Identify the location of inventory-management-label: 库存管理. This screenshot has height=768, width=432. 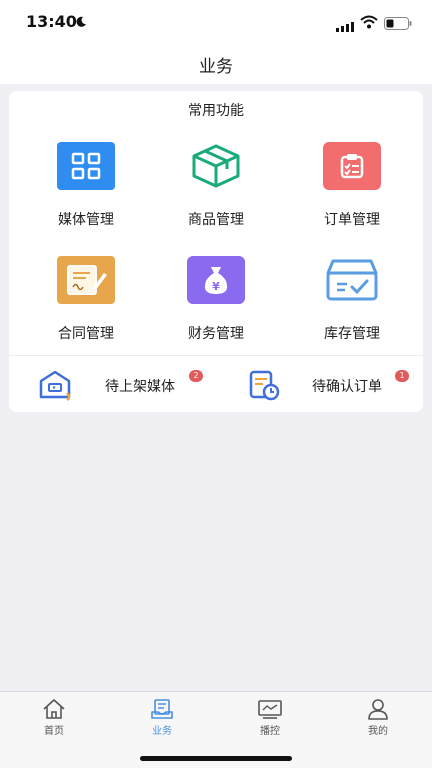
(352, 334).